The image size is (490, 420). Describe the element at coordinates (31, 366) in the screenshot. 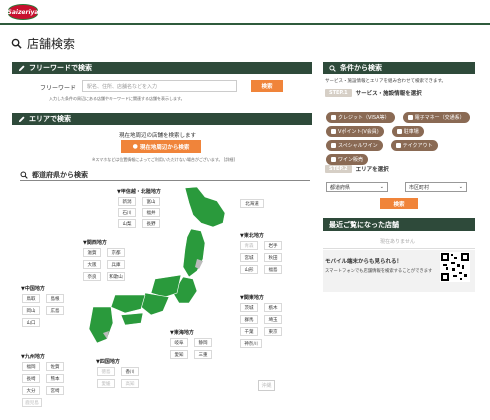

I see `pref-fukuoka: 福岡` at that location.